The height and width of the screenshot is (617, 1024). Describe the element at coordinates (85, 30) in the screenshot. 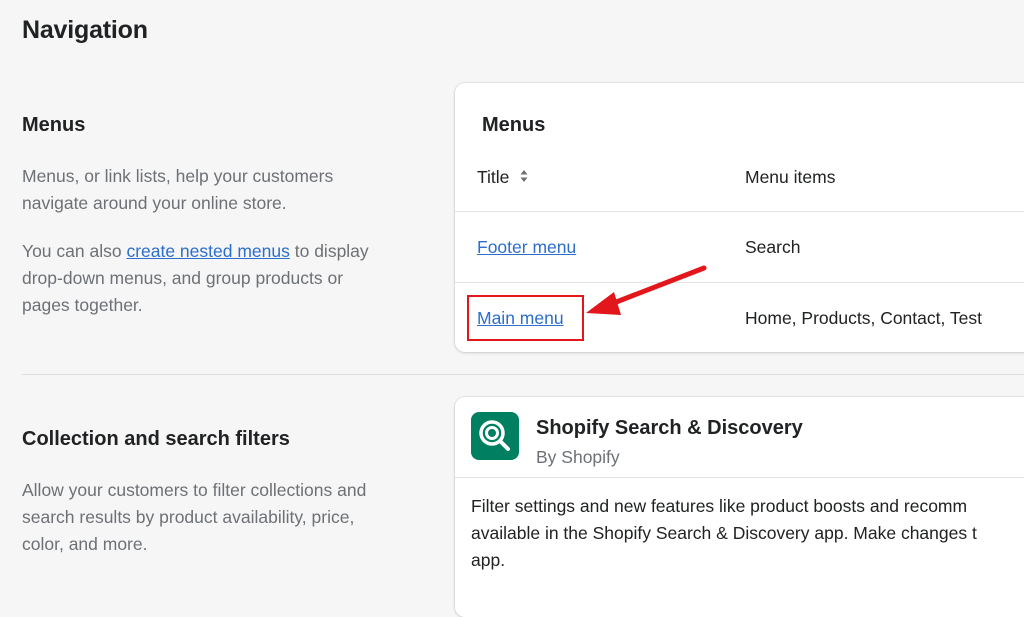

I see `page-title: Navigation` at that location.